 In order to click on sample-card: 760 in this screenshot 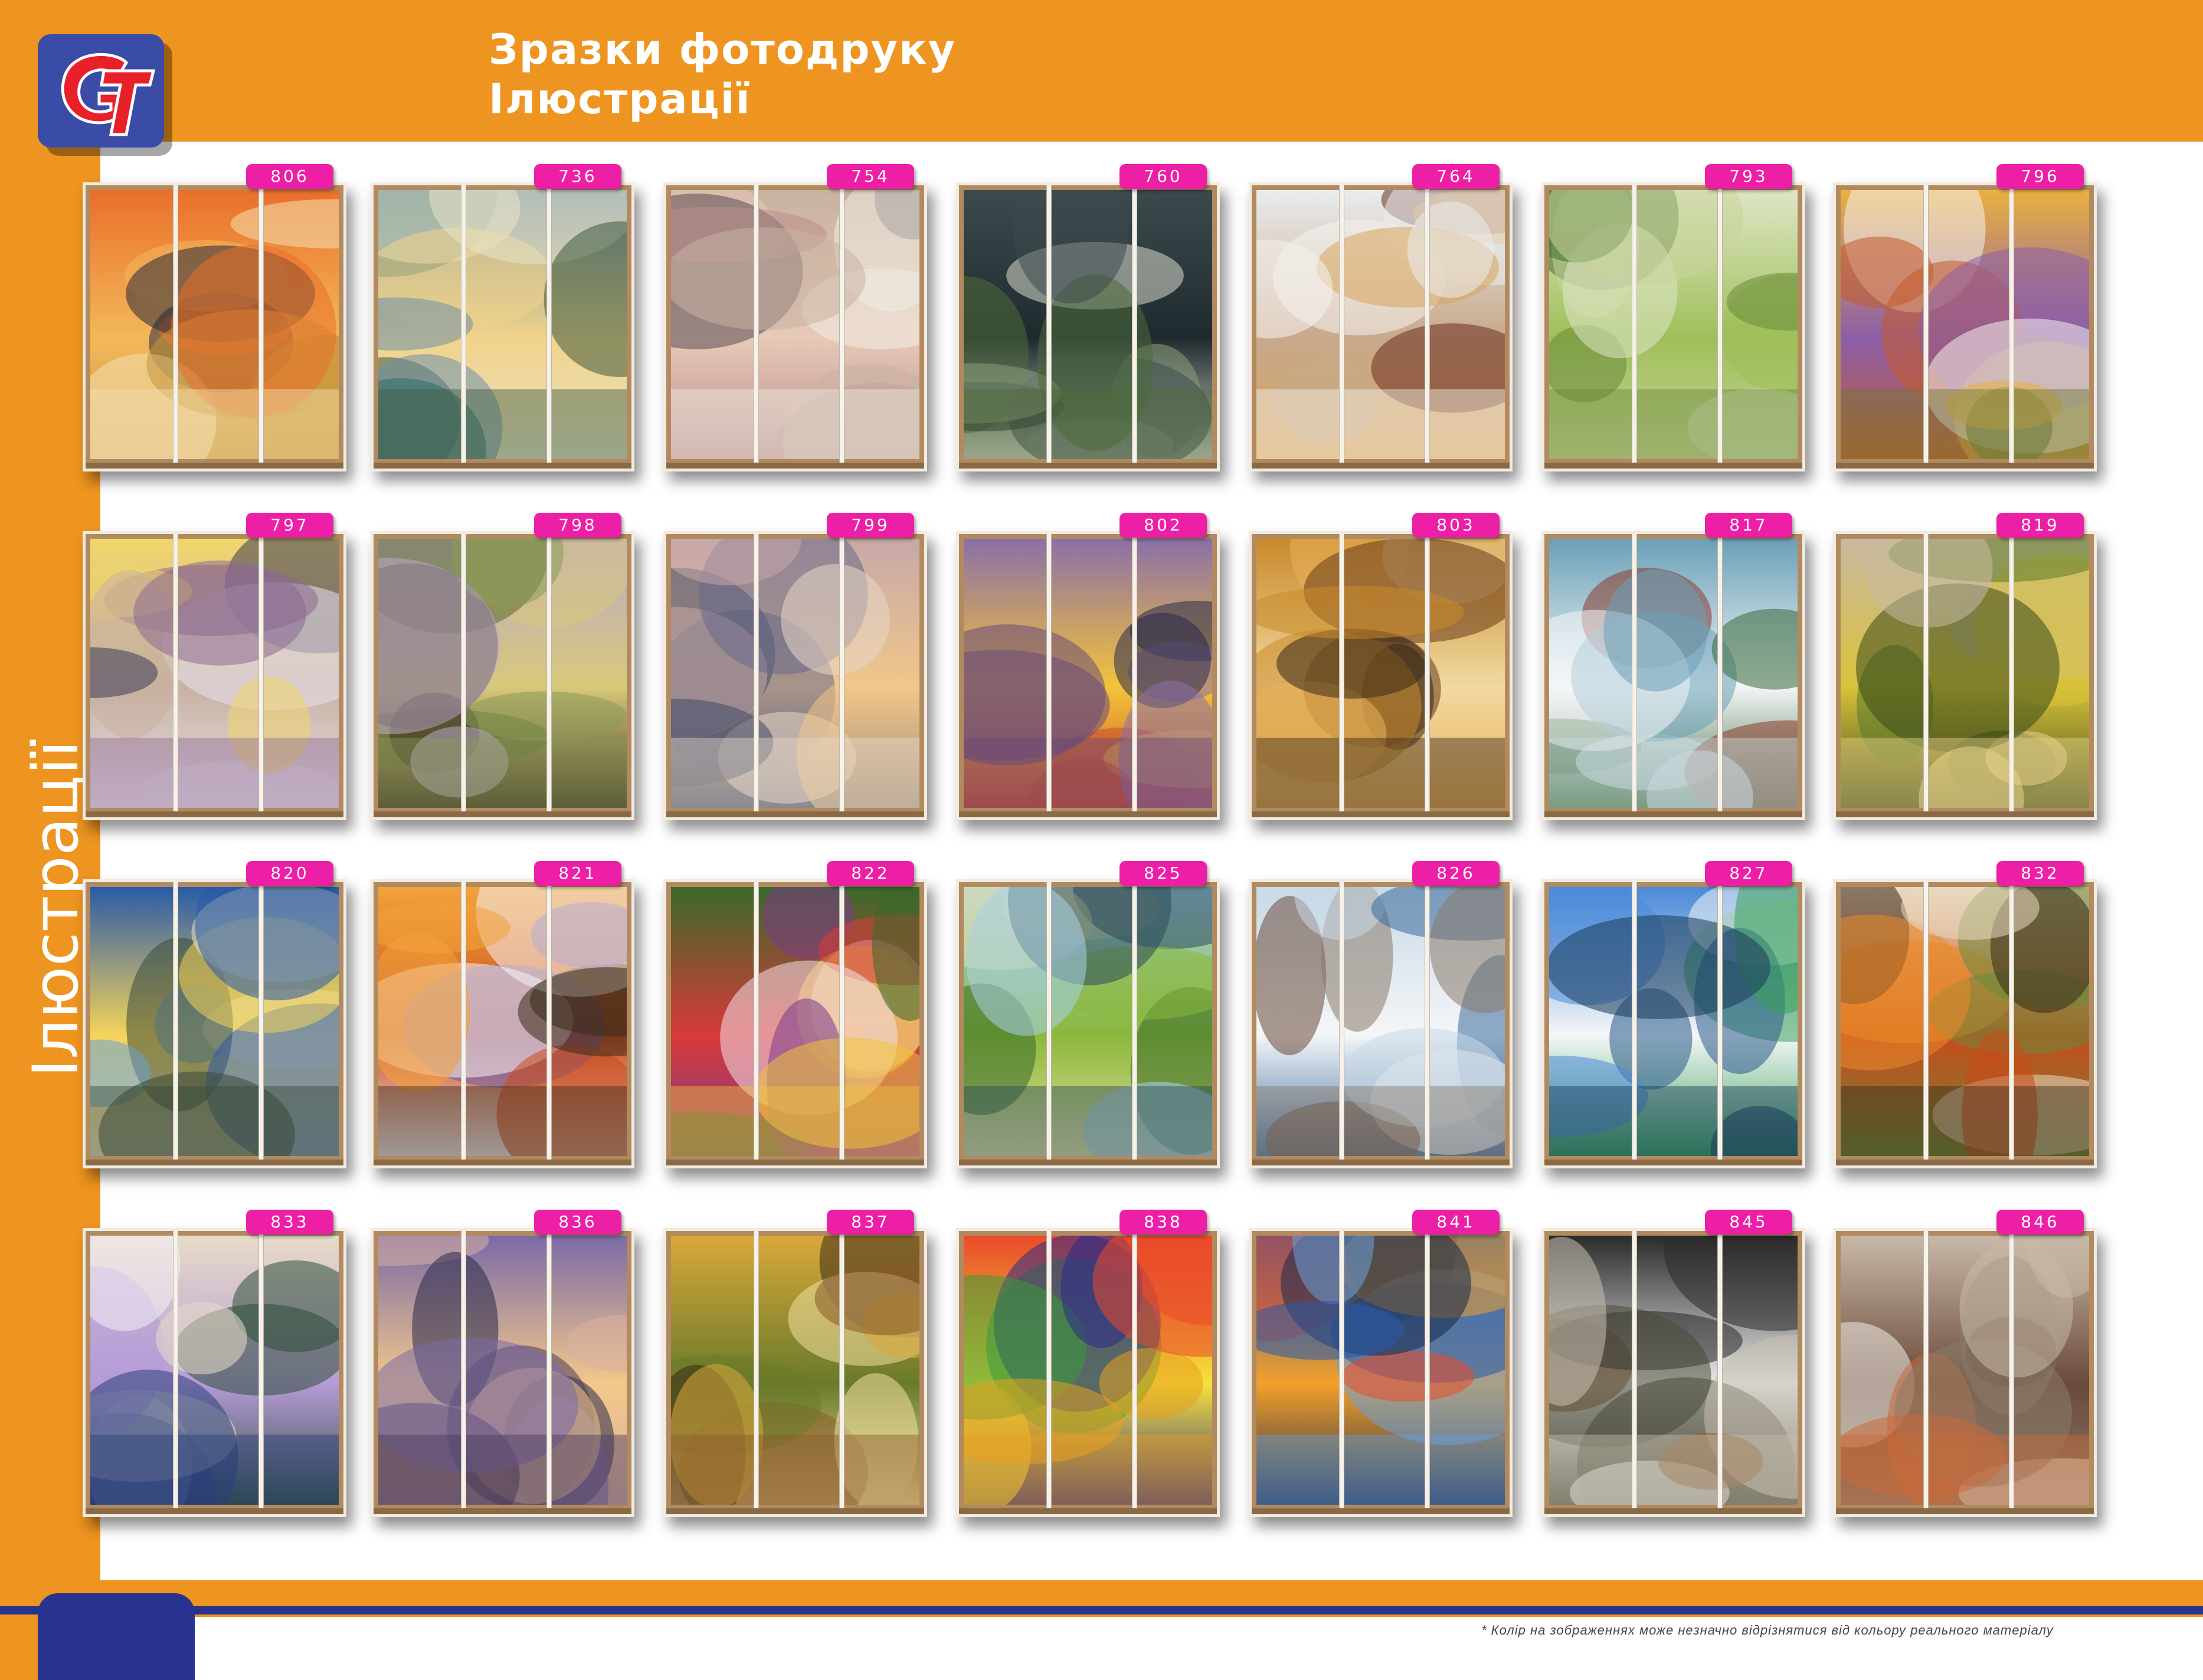, I will do `click(1088, 320)`.